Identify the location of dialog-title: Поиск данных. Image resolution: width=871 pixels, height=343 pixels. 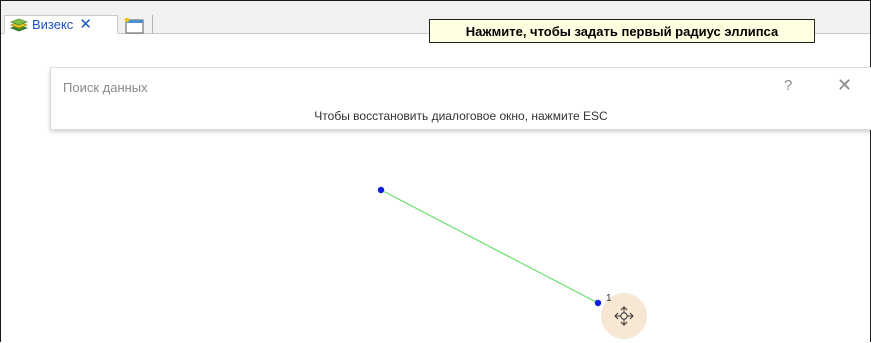
(105, 87).